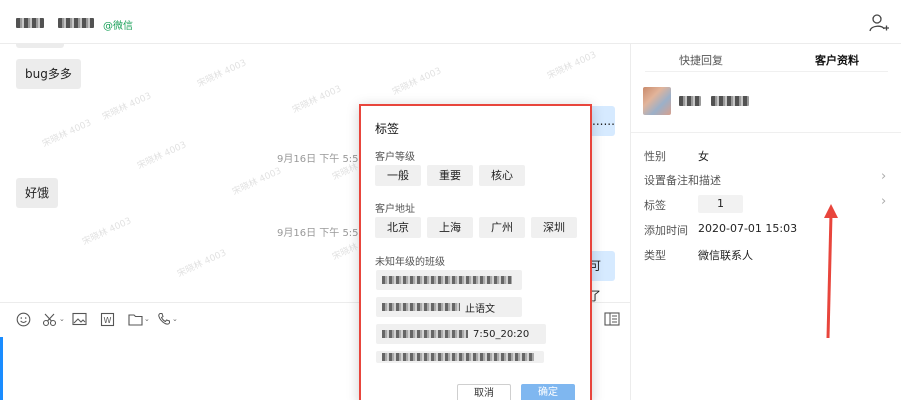 The image size is (901, 400). What do you see at coordinates (76, 23) in the screenshot?
I see `contact-company-blurred` at bounding box center [76, 23].